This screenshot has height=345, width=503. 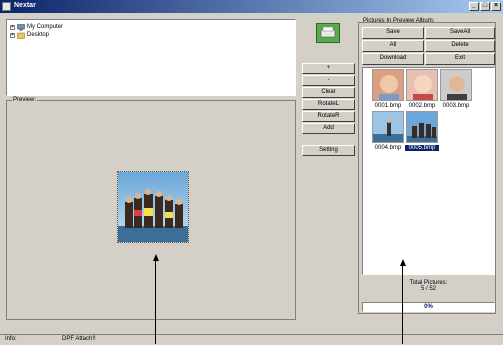 I want to click on title-bar: Nextar _ □ ×, so click(x=251, y=6).